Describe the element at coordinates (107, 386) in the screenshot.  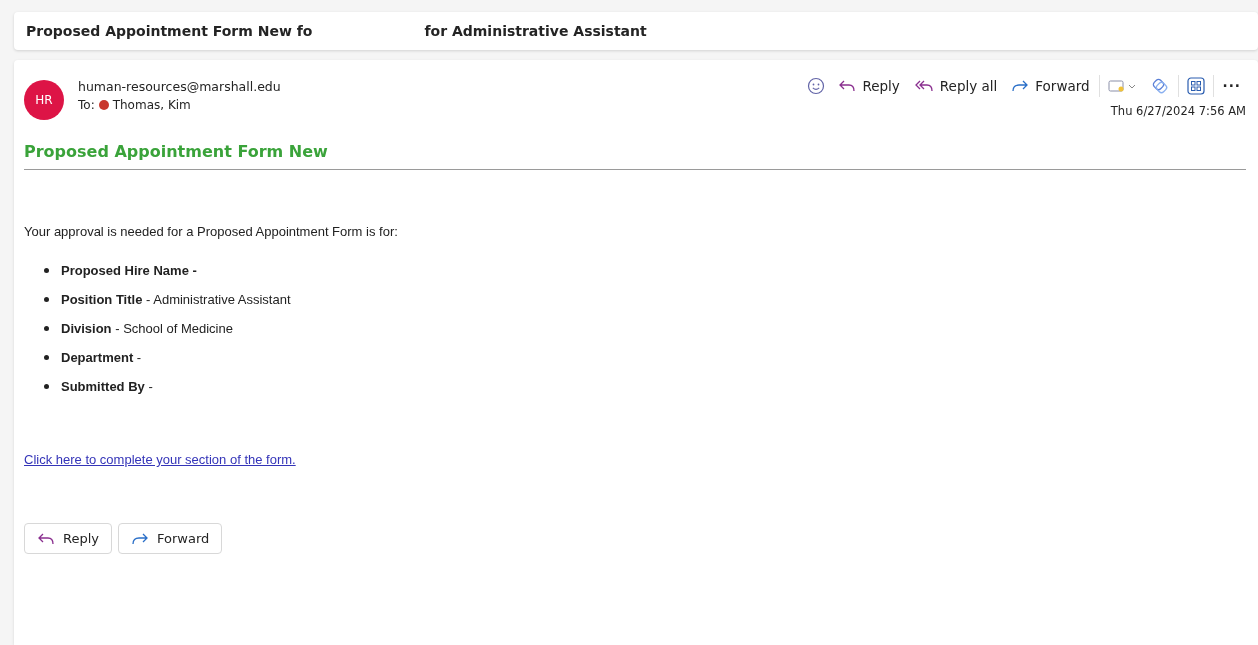
I see `field-text: Submitted By -` at that location.